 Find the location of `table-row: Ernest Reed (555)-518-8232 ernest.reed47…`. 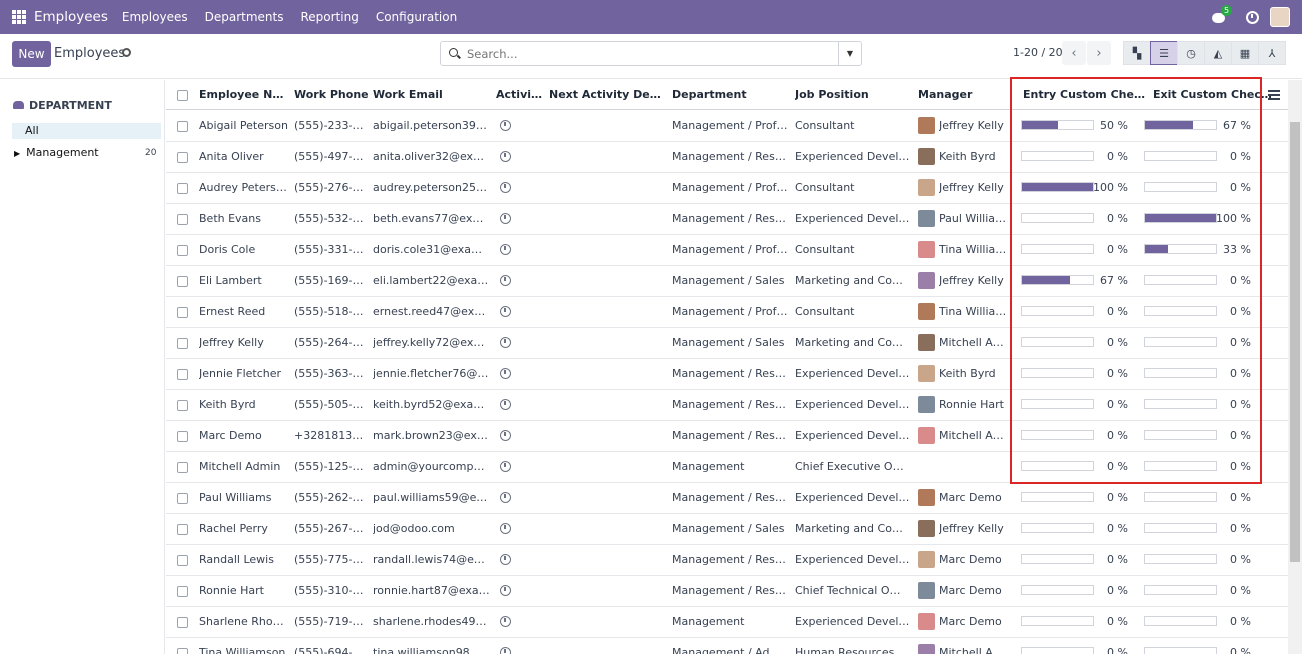

table-row: Ernest Reed (555)-518-8232 ernest.reed47… is located at coordinates (727, 312).